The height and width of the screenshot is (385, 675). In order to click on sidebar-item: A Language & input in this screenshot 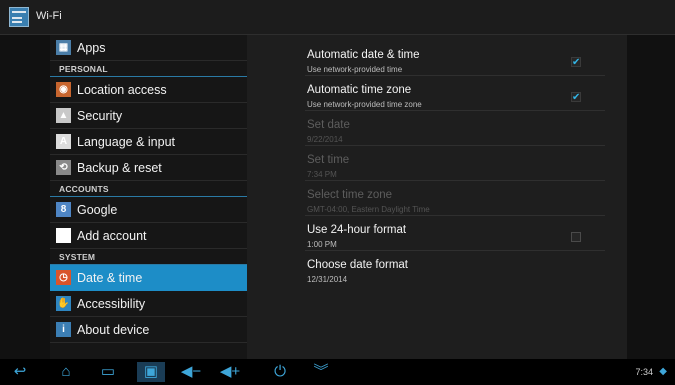, I will do `click(148, 142)`.